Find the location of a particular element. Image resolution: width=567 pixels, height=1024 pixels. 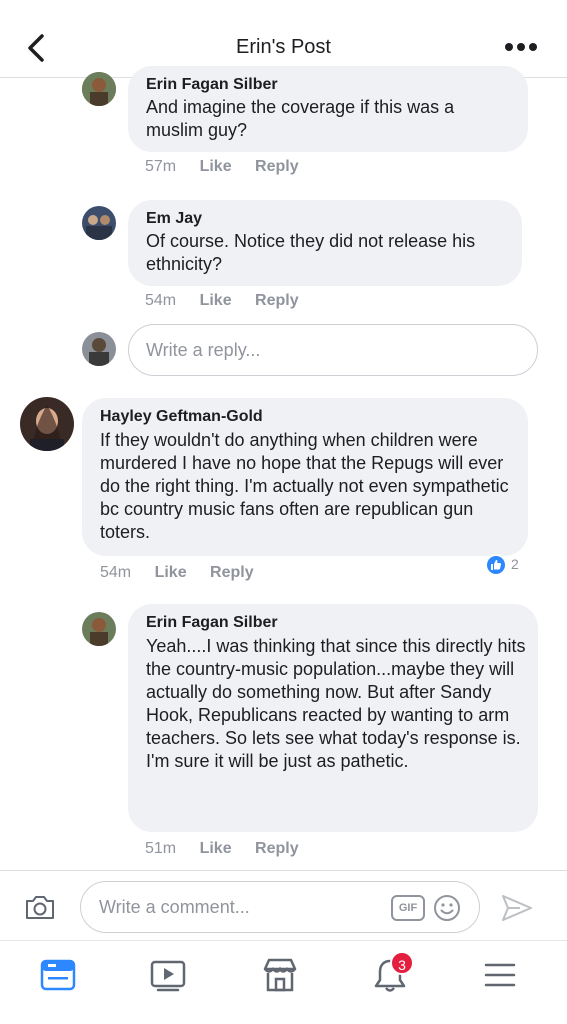

comment-meta: 51m Like Reply is located at coordinates (231, 849).